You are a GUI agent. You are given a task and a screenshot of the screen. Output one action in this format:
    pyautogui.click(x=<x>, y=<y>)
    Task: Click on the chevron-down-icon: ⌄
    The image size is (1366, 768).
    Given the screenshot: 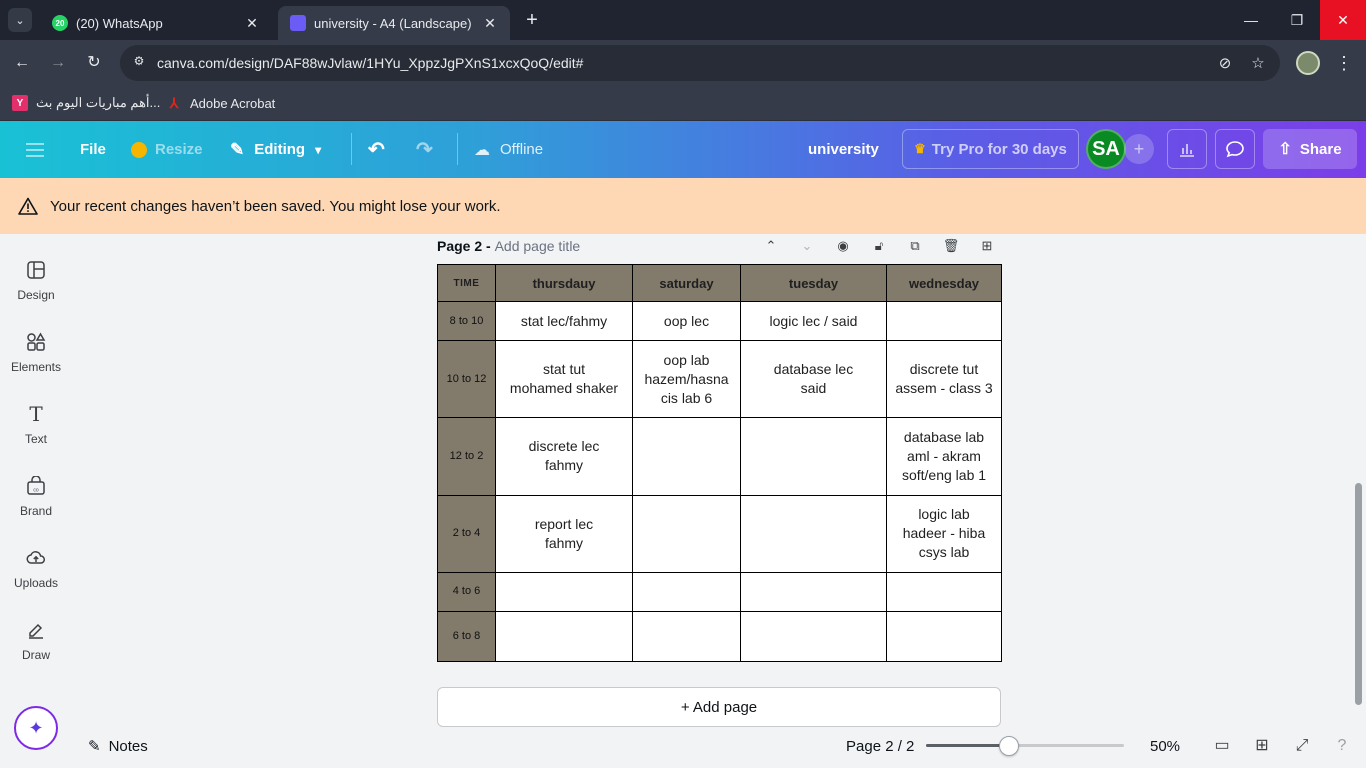 What is the action you would take?
    pyautogui.click(x=807, y=246)
    